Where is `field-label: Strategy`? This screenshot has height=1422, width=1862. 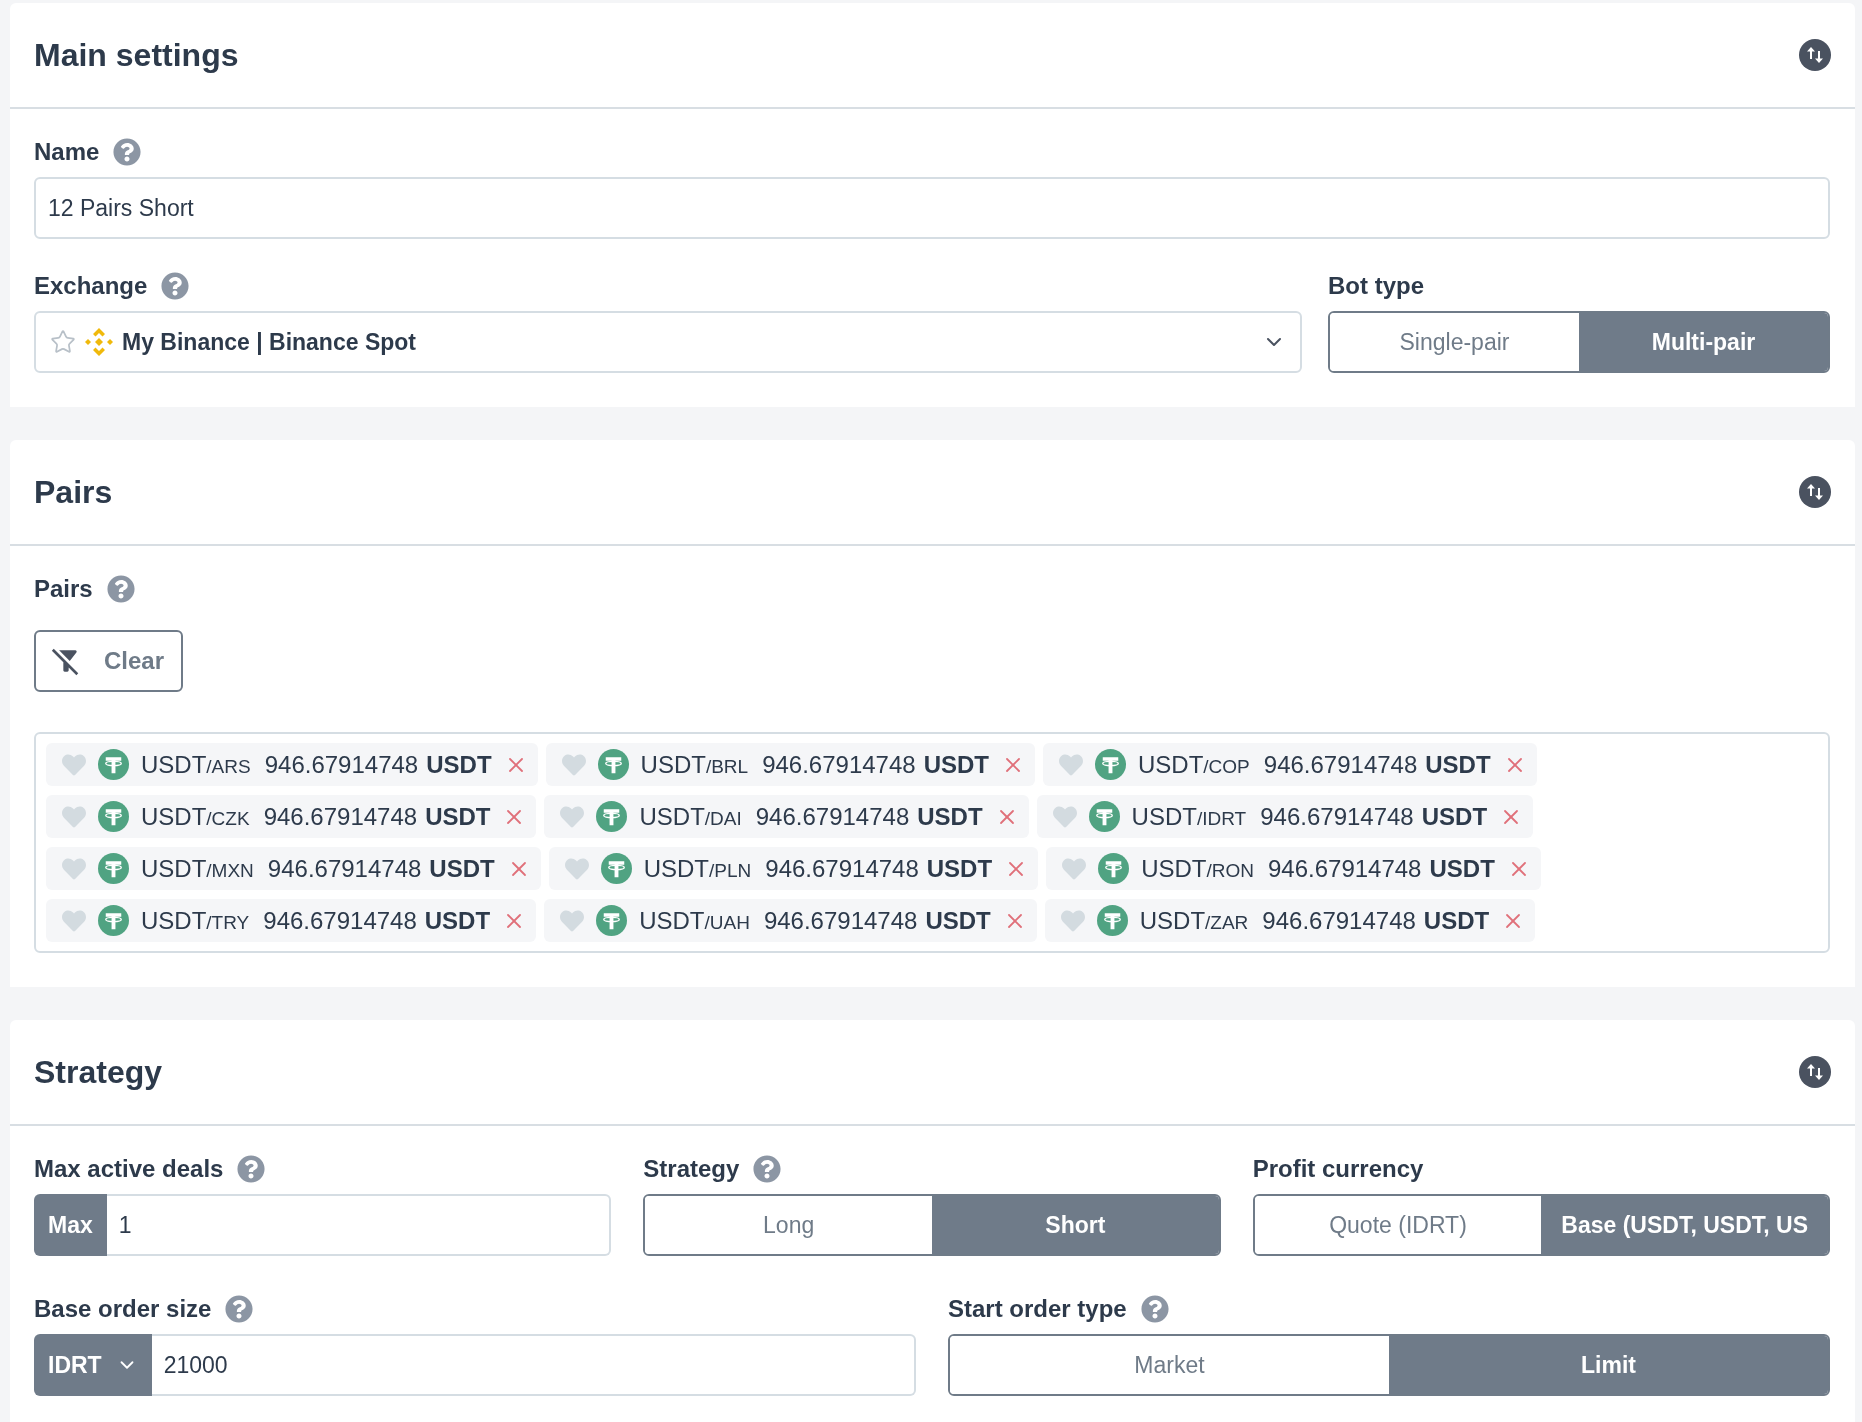 field-label: Strategy is located at coordinates (691, 1169).